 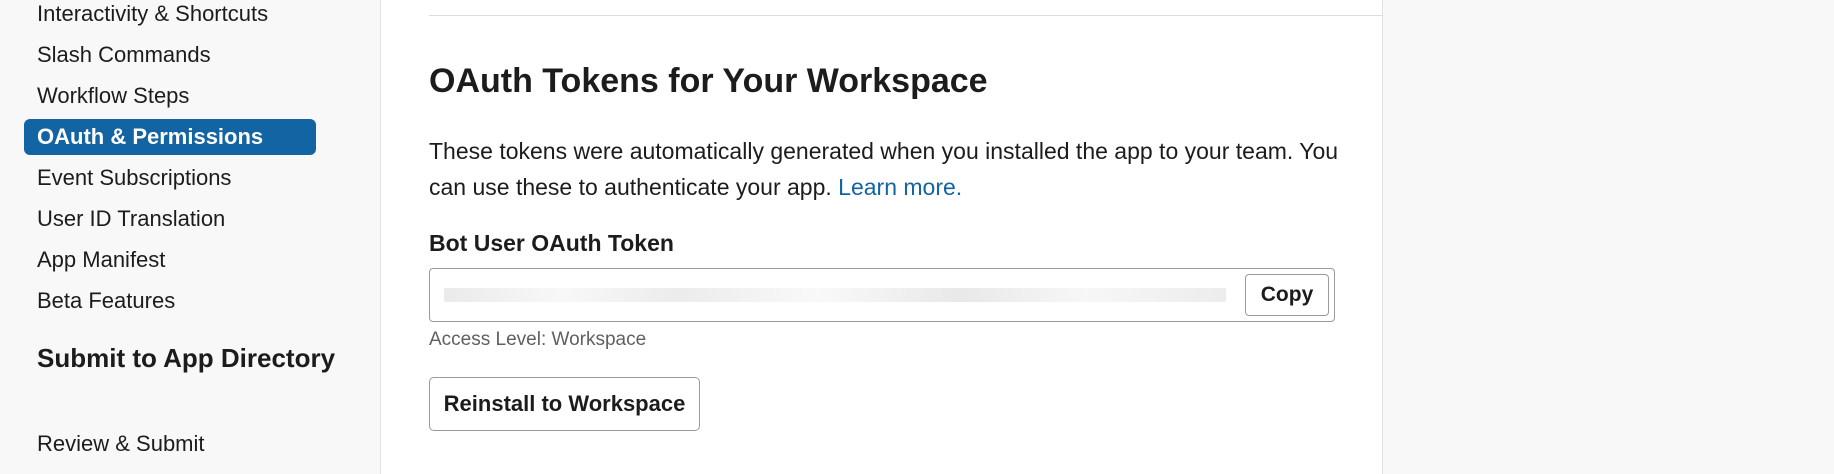 I want to click on sidebar-item-slash-commands: Slash Commands, so click(x=170, y=55).